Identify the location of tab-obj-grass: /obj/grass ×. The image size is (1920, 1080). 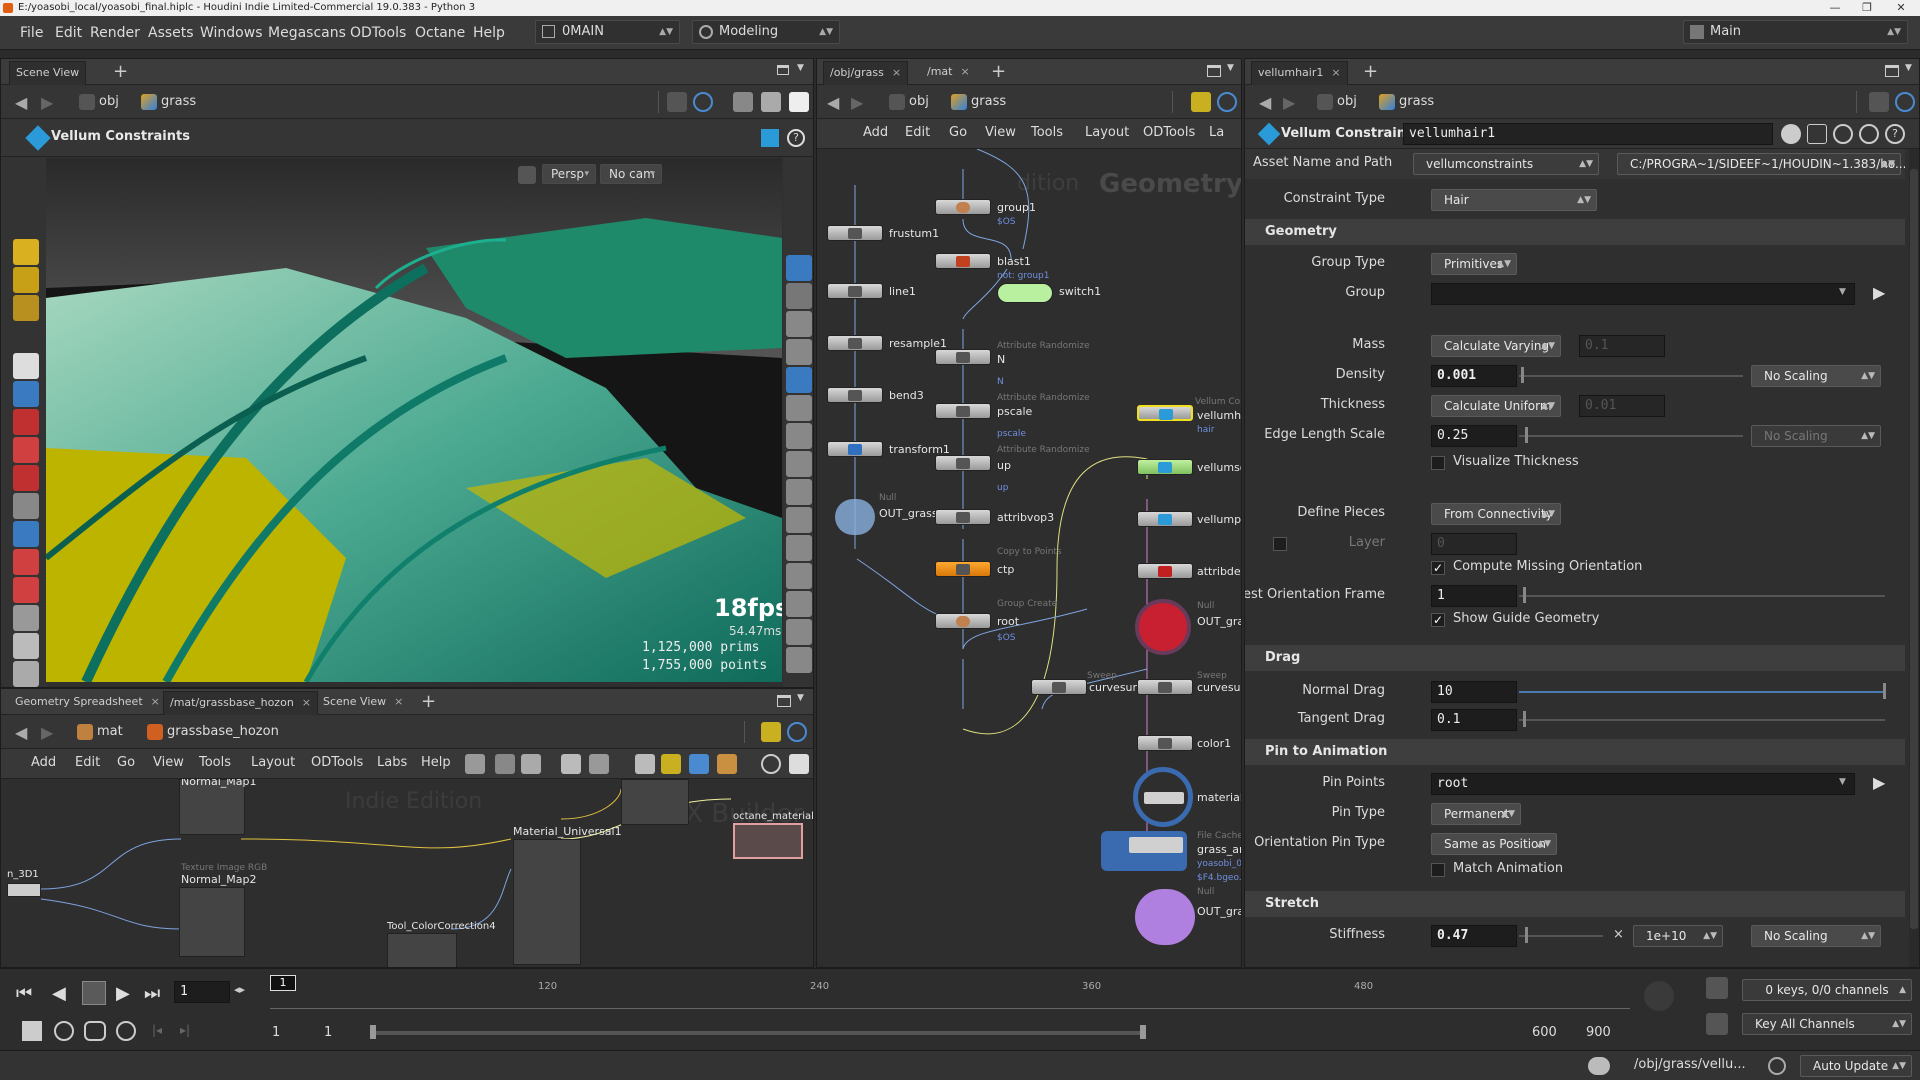
(866, 73).